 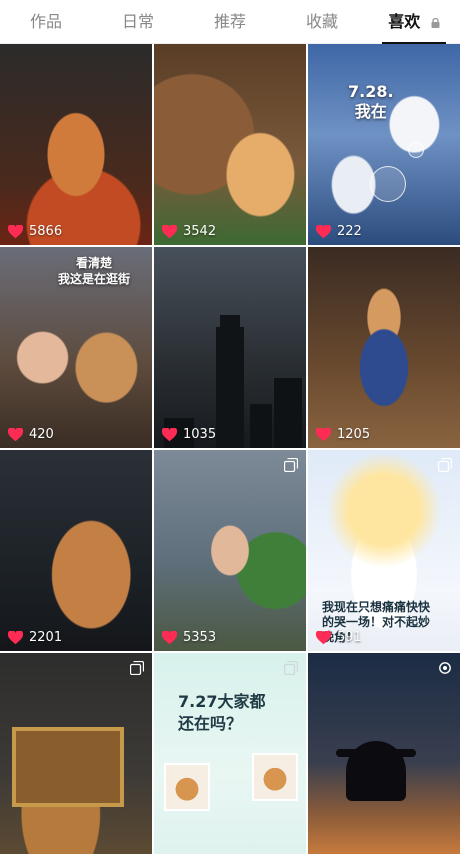 What do you see at coordinates (41, 434) in the screenshot?
I see `like-count-value: 420` at bounding box center [41, 434].